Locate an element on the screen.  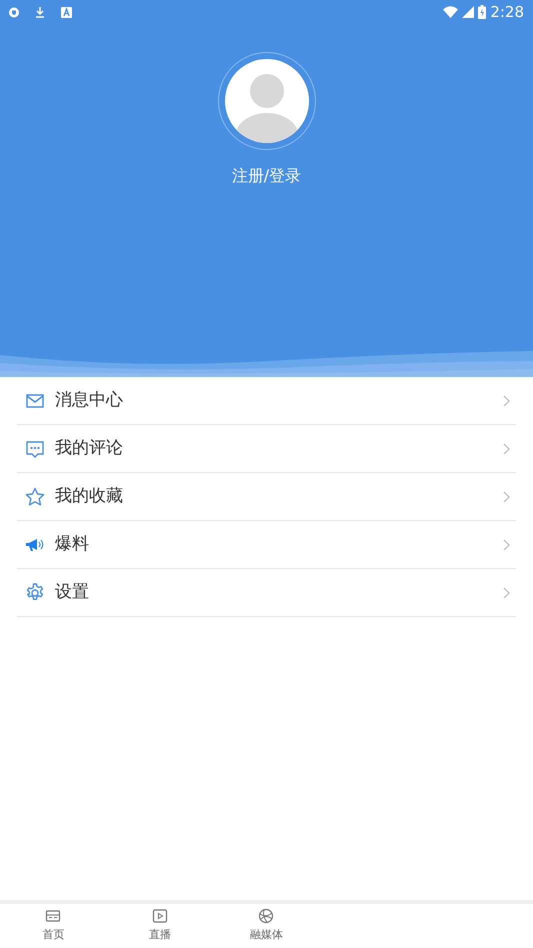
wifi-icon is located at coordinates (450, 12).